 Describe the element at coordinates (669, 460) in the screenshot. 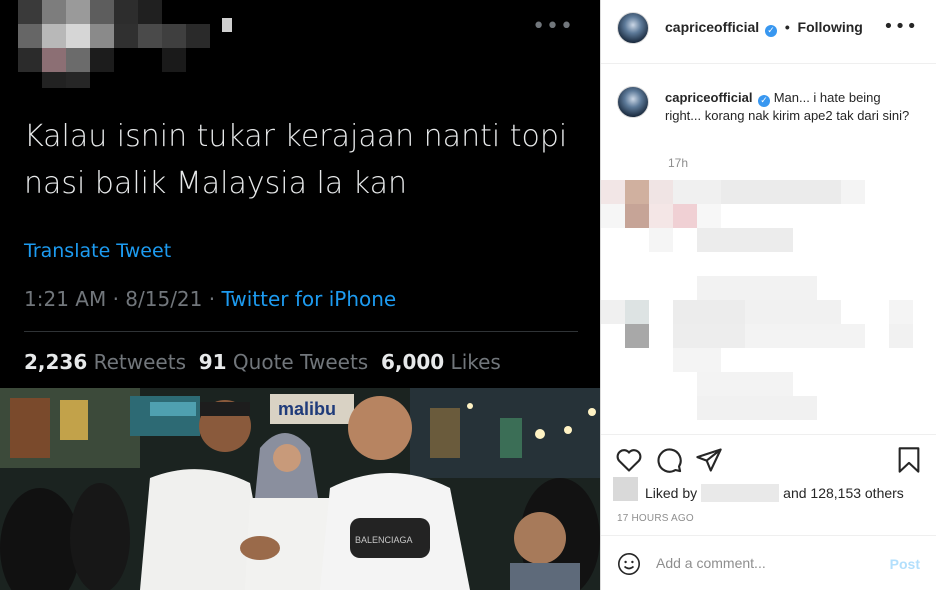

I see `comment-icon` at that location.